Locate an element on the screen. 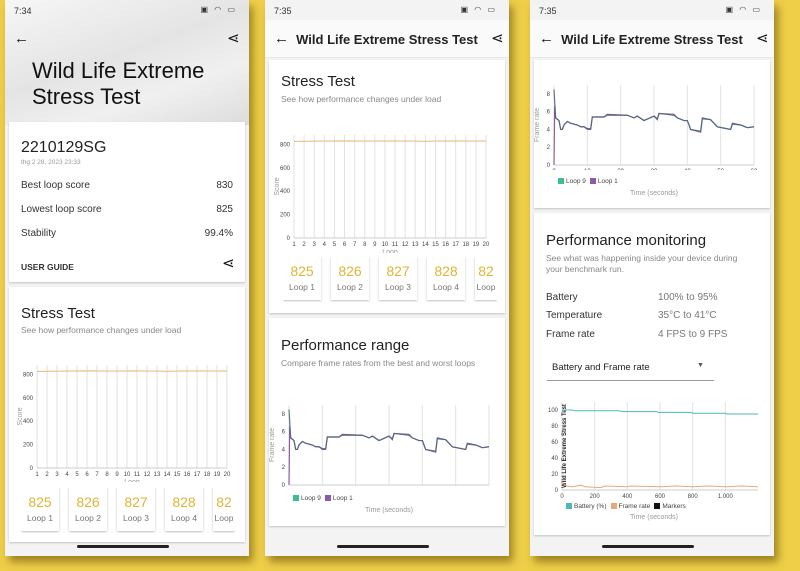  y-tick-label: 600 is located at coordinates (285, 169).